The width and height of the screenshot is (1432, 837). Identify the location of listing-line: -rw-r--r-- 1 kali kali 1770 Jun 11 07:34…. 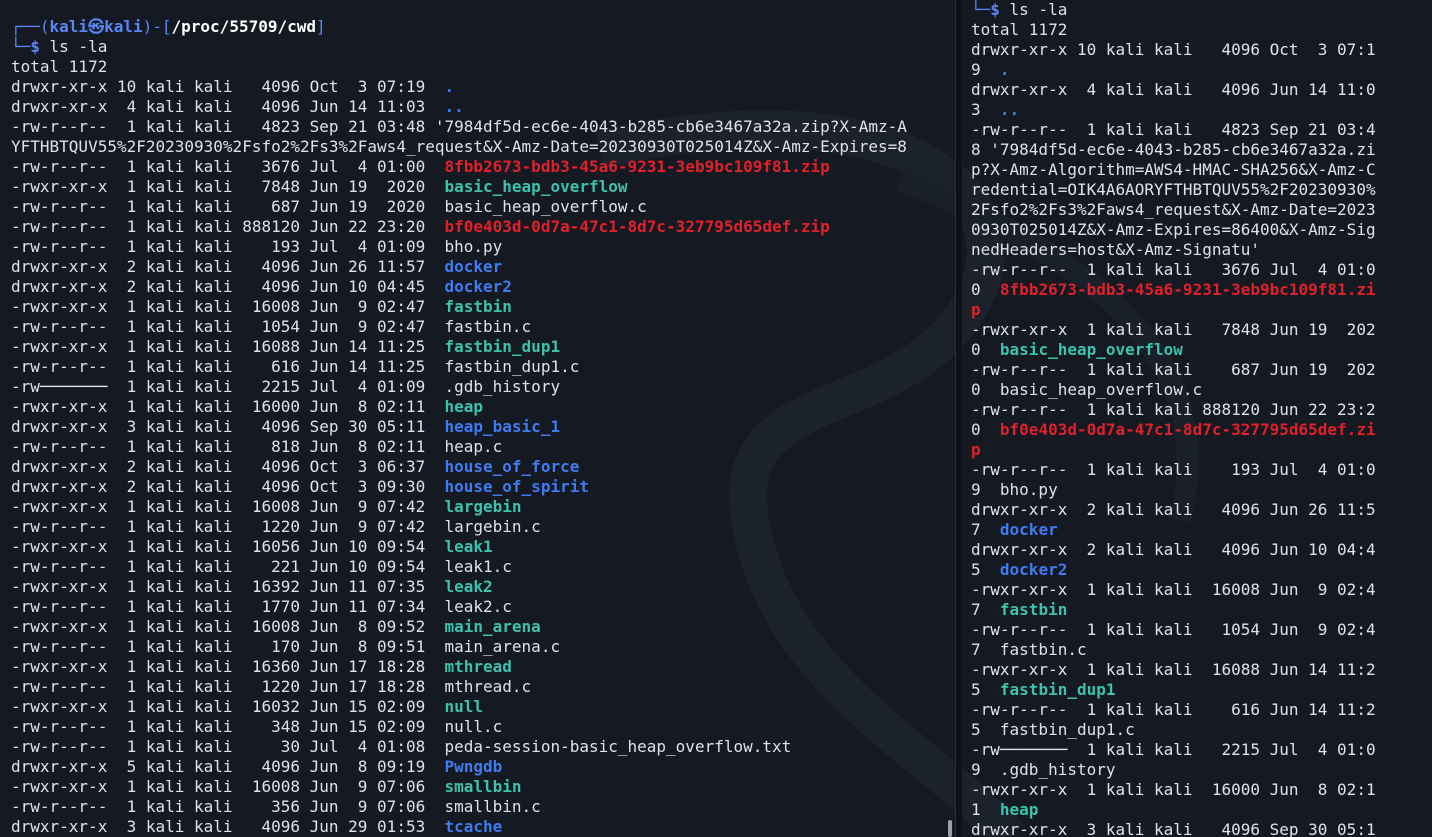
(483, 607).